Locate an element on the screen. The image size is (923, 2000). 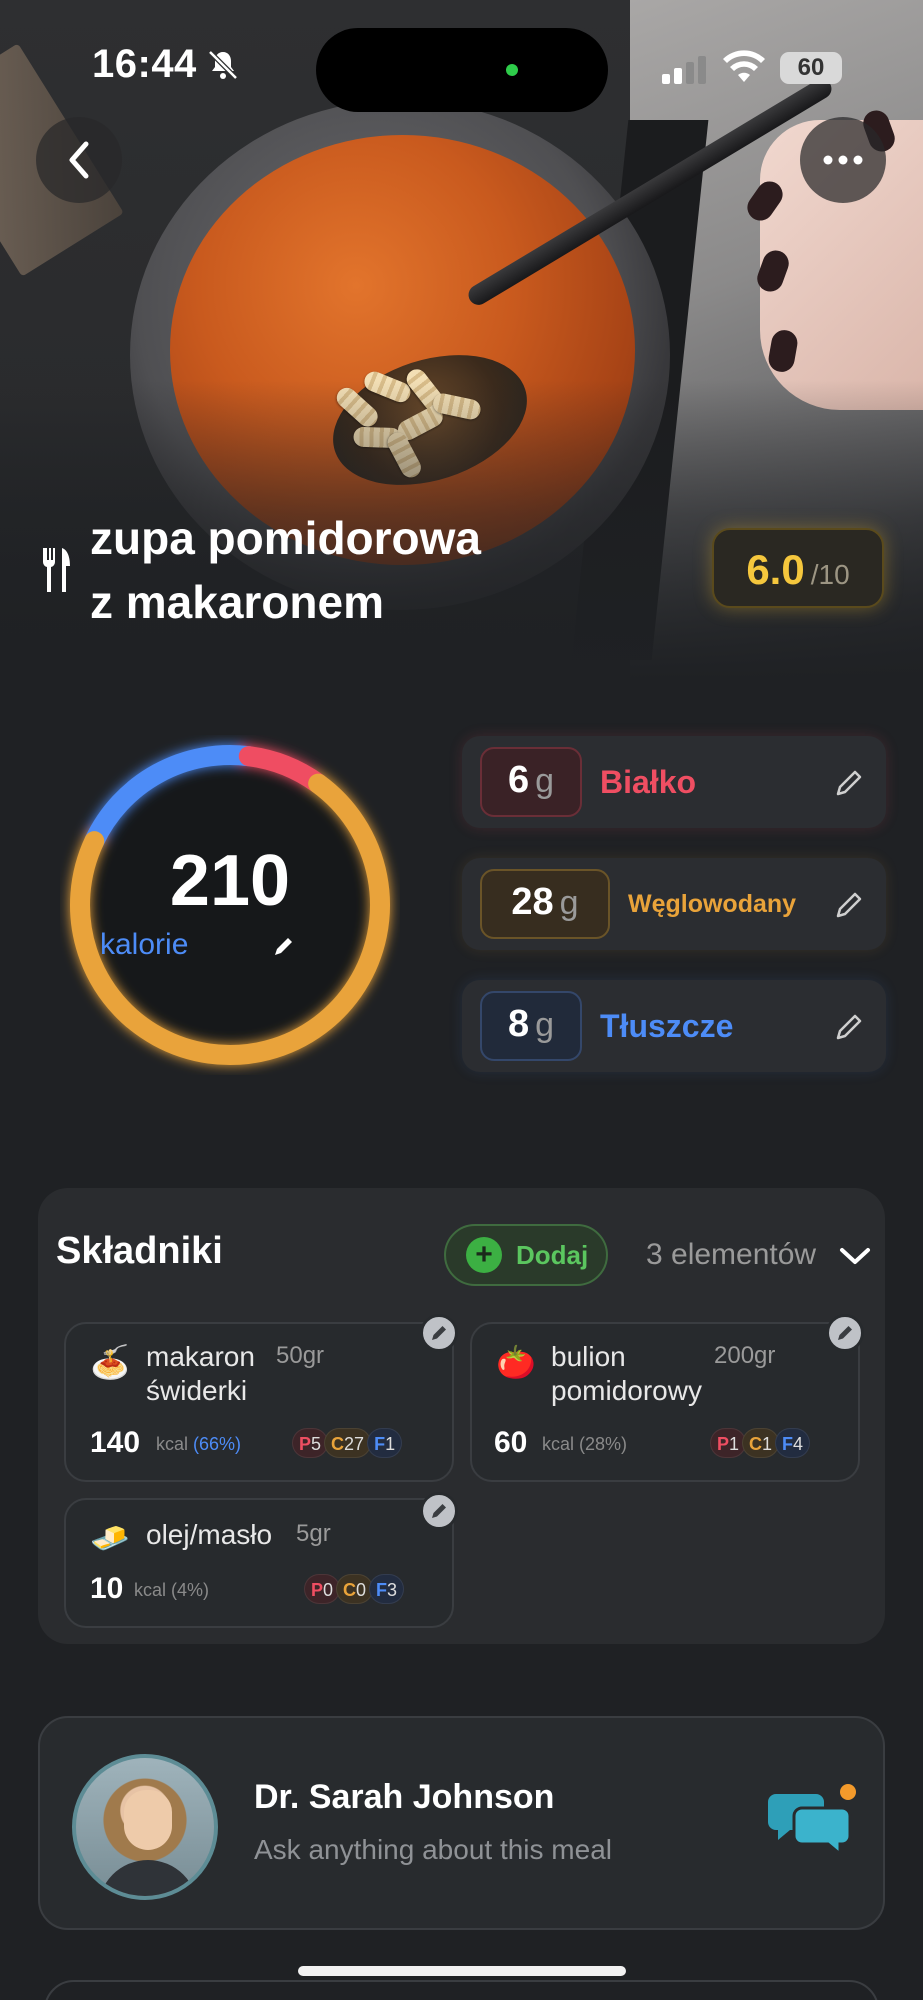
add-ingredient-label: Dodaj is located at coordinates (552, 1254).